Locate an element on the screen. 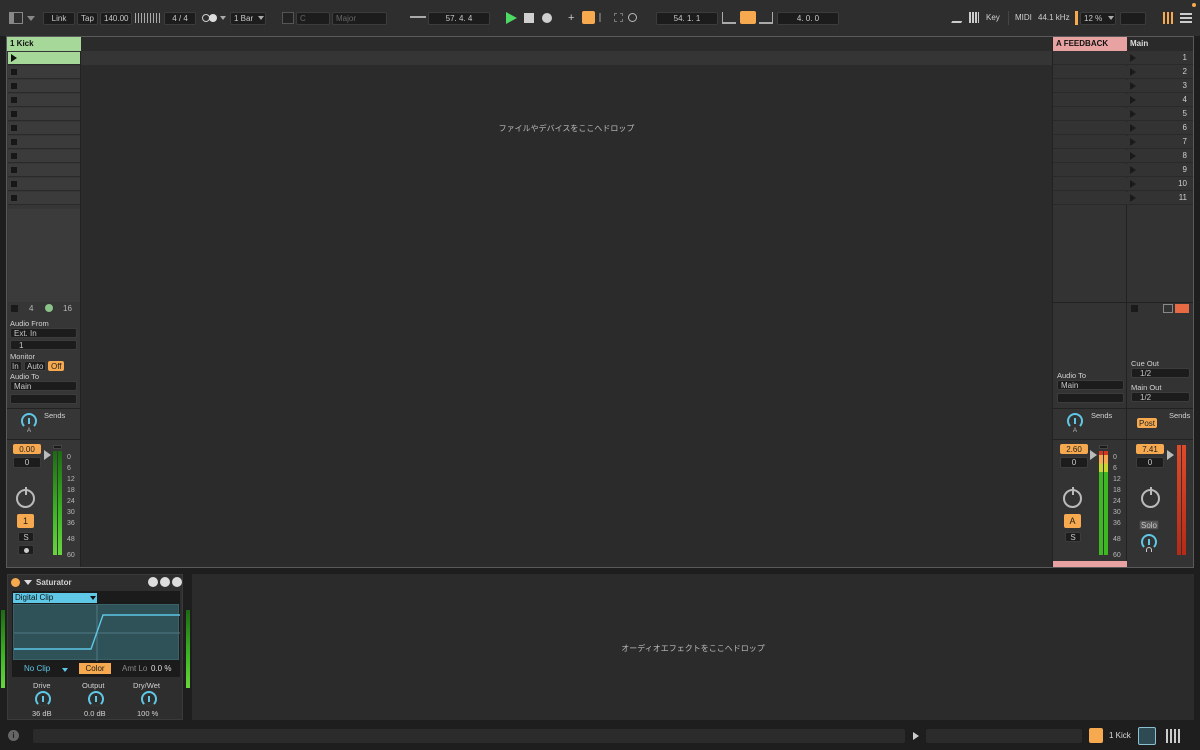 The image size is (1200, 750). main-volume-field: 7.41 is located at coordinates (1150, 449).